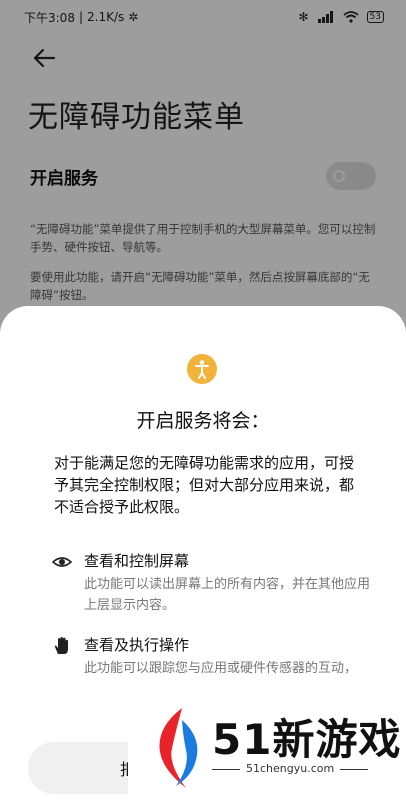 The image size is (406, 800). Describe the element at coordinates (290, 768) in the screenshot. I see `watermark-url: 51chengyu.com` at that location.